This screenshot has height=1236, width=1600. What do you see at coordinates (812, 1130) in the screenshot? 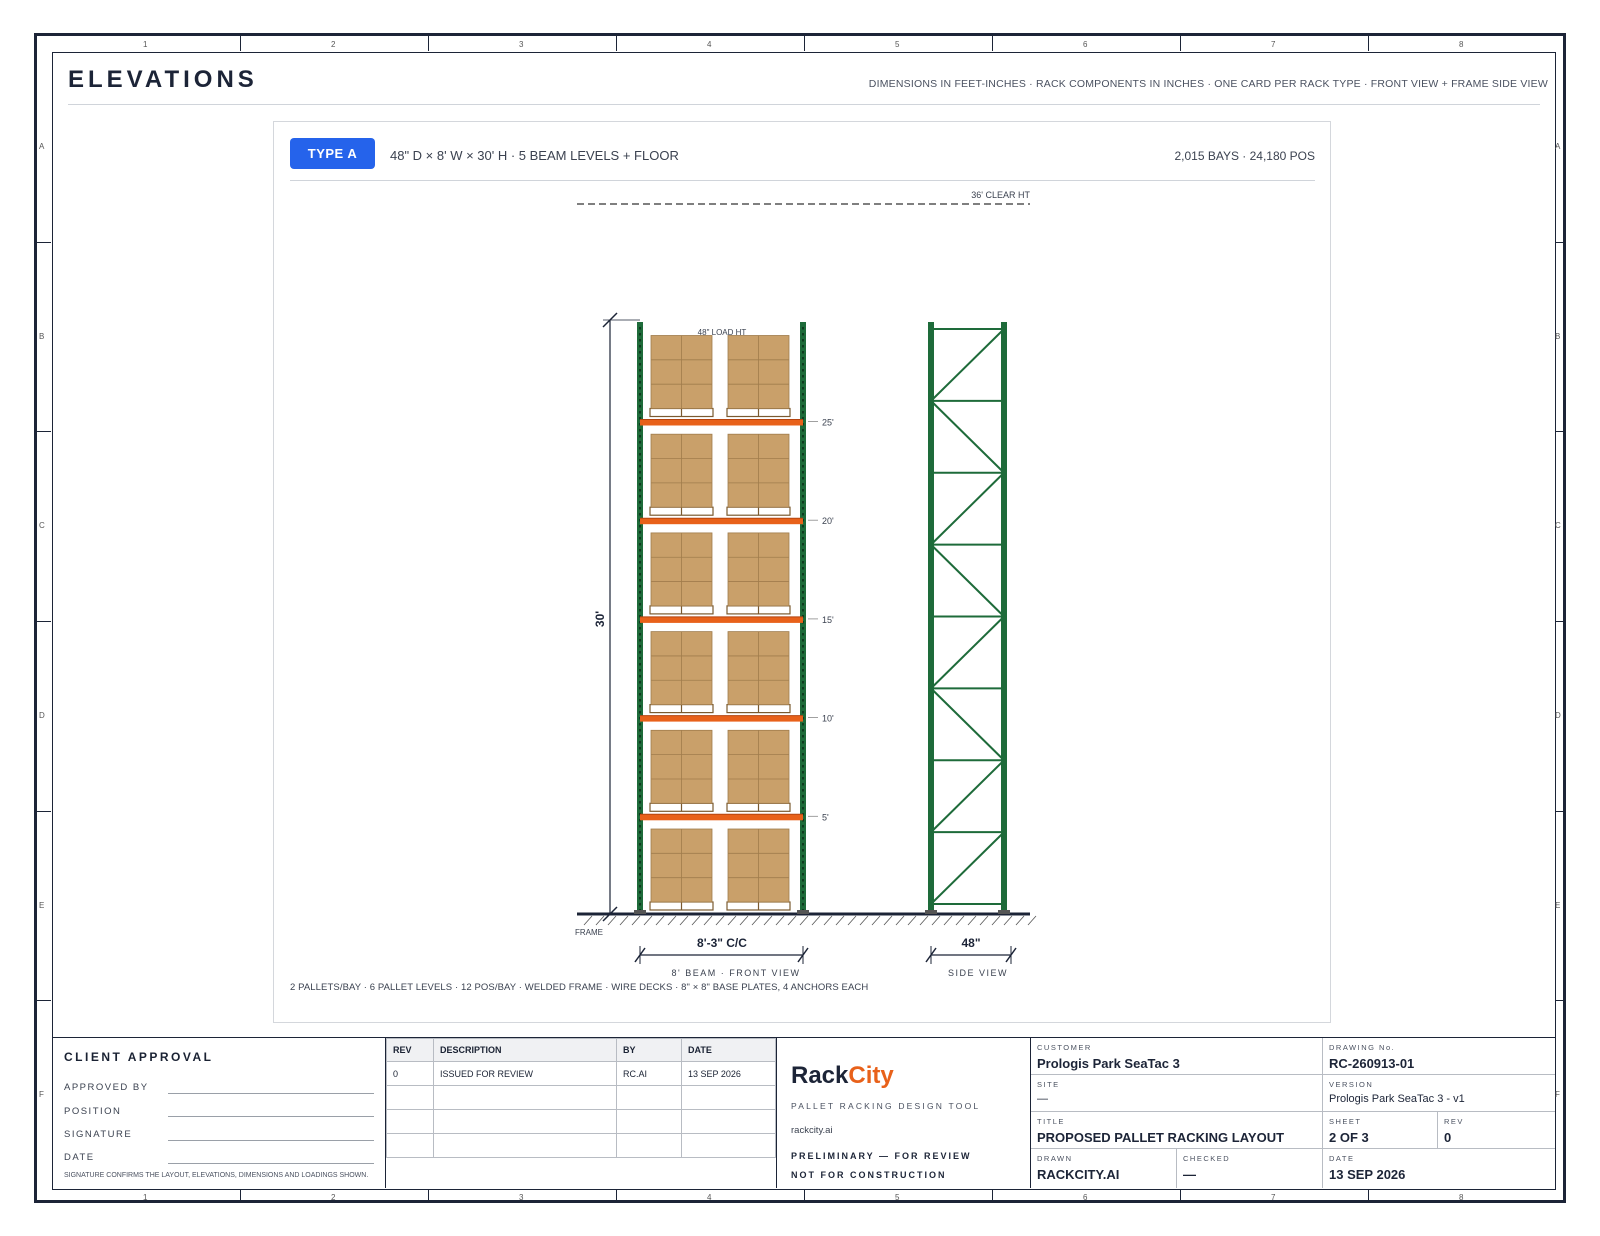
I see `brand-url: rackcity.ai` at bounding box center [812, 1130].